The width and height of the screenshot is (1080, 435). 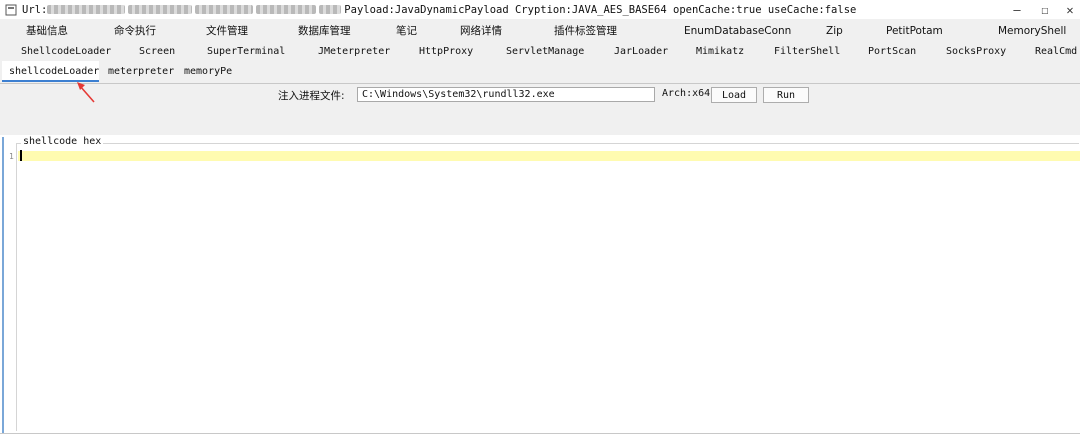 I want to click on tab-enum-database-conn: EnumDatabaseConn, so click(x=737, y=30).